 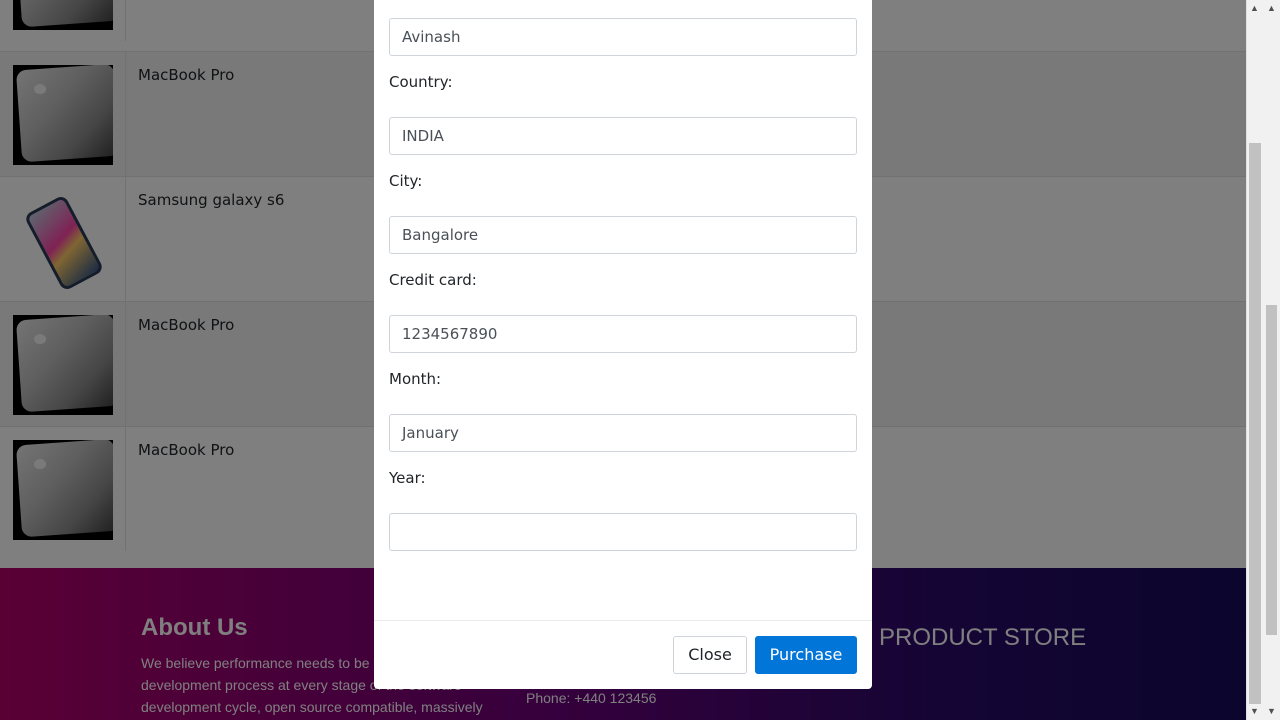 What do you see at coordinates (1255, 423) in the screenshot?
I see `scrollbar-thumb` at bounding box center [1255, 423].